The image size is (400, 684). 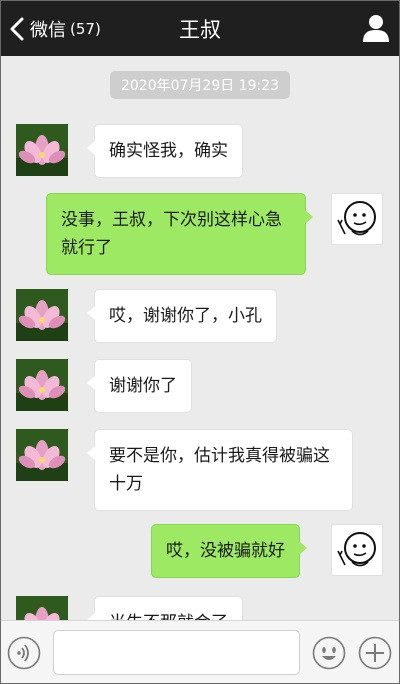 I want to click on timestamp: 2020年07月29日 19:23, so click(x=200, y=85).